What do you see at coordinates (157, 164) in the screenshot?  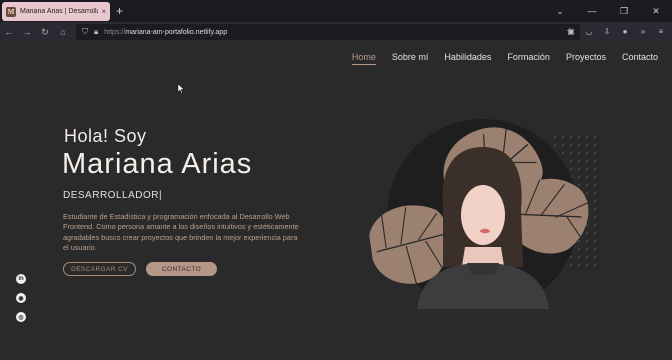 I see `hero-name: Mariana Arias` at bounding box center [157, 164].